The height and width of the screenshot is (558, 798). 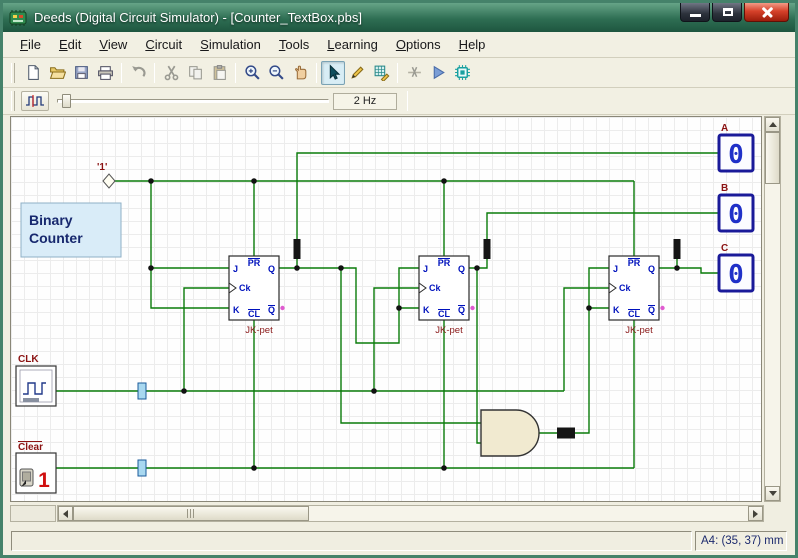 I want to click on scroll-corner-panel, so click(x=33, y=513).